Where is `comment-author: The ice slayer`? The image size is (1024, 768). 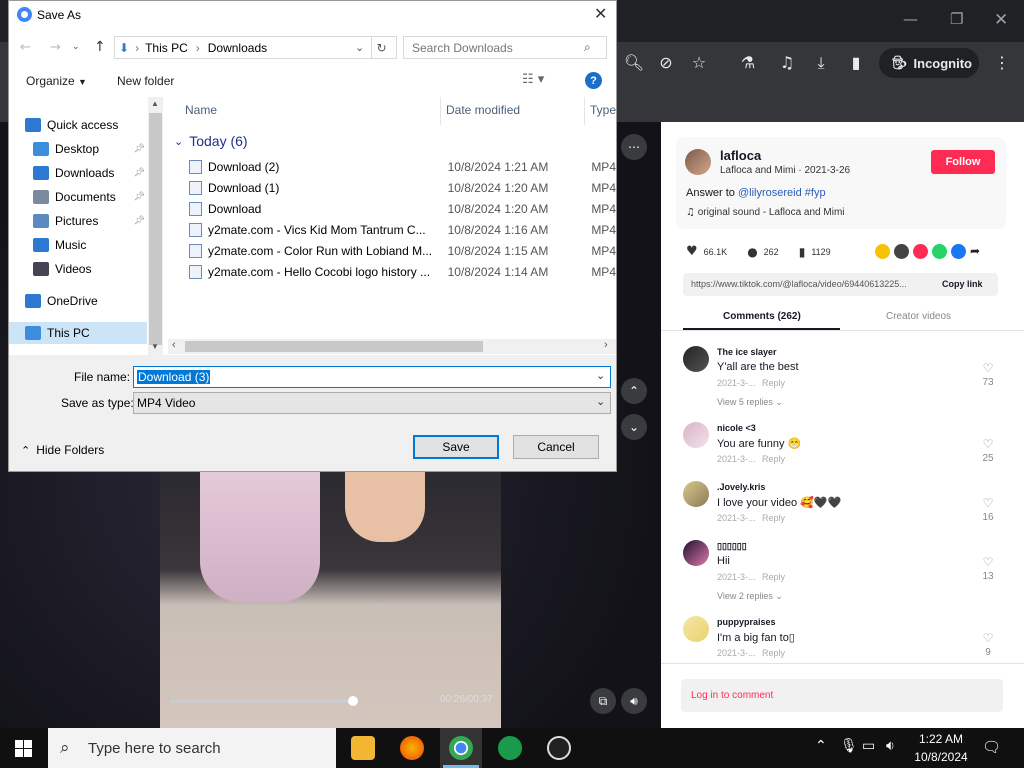 comment-author: The ice slayer is located at coordinates (747, 352).